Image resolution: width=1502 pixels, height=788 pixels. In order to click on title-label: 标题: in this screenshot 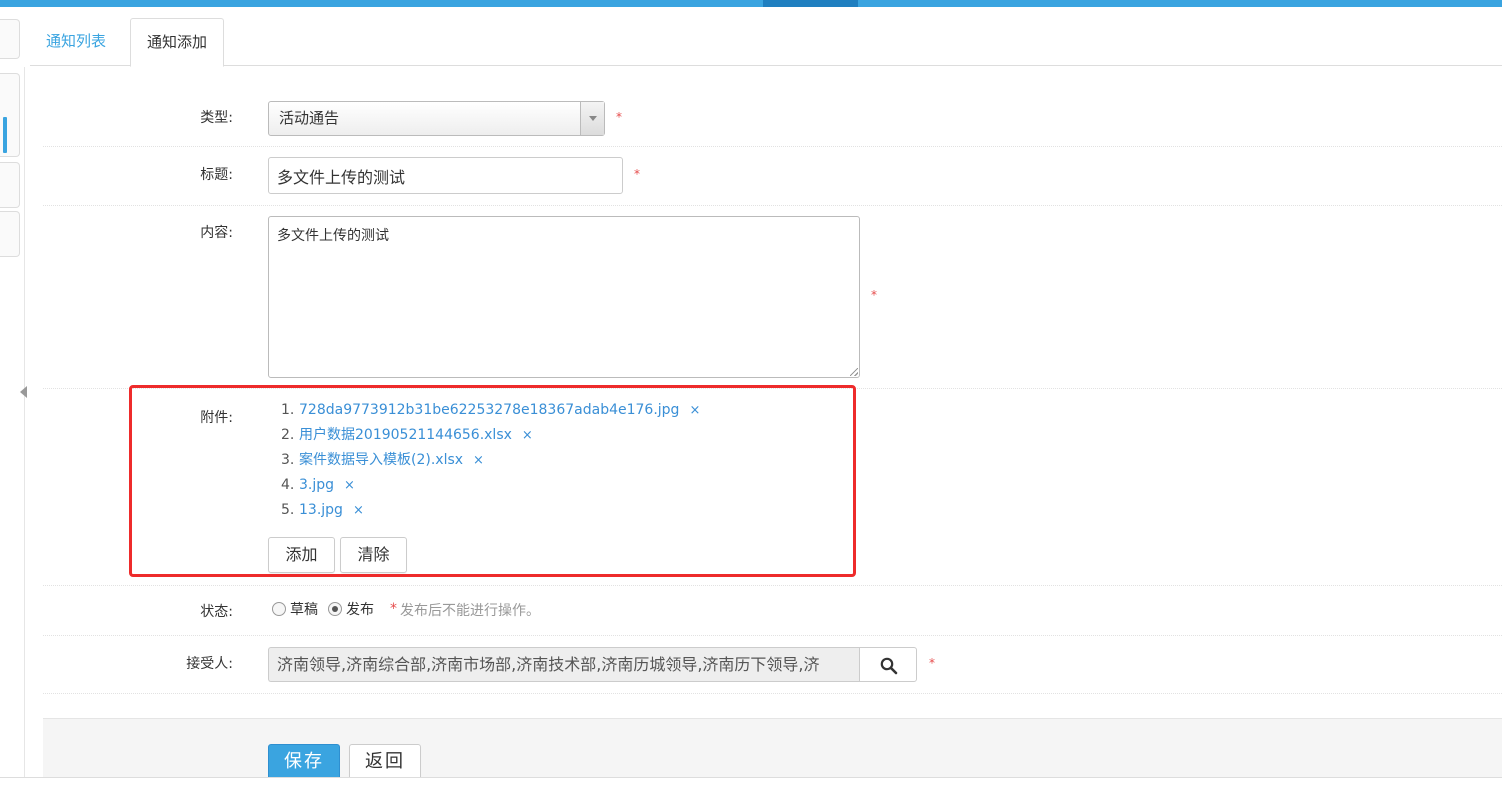, I will do `click(216, 175)`.